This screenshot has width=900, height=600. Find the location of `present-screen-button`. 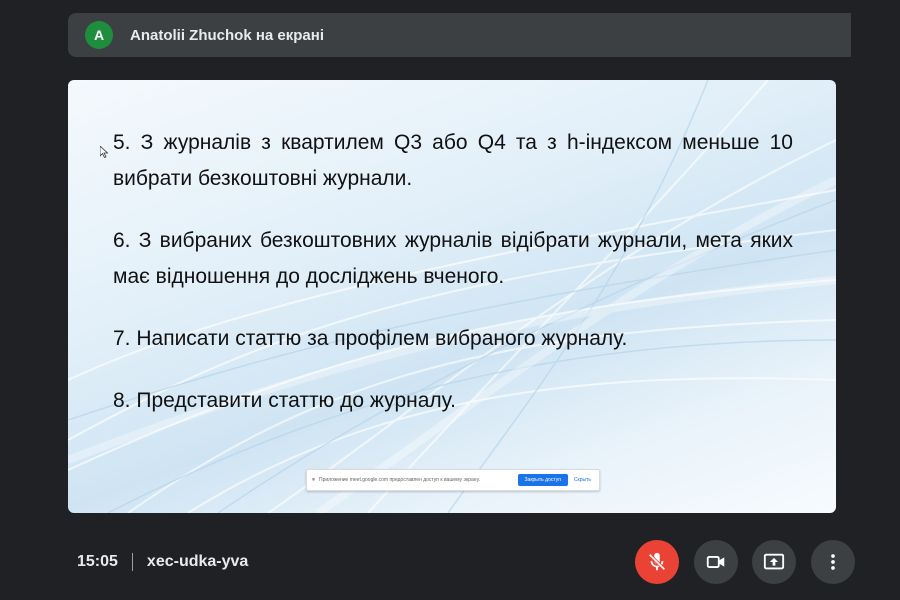

present-screen-button is located at coordinates (774, 562).